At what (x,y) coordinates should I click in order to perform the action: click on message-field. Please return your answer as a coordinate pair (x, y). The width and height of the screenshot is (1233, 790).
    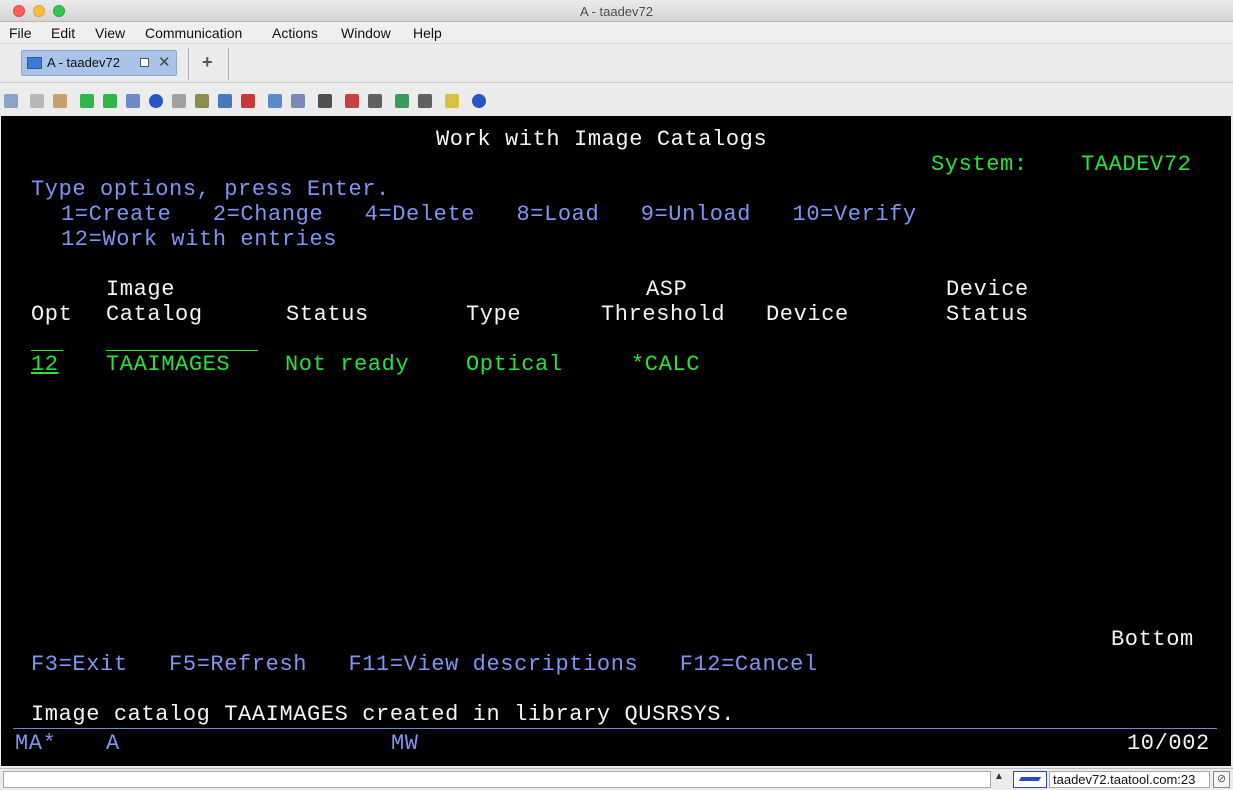
    Looking at the image, I should click on (497, 779).